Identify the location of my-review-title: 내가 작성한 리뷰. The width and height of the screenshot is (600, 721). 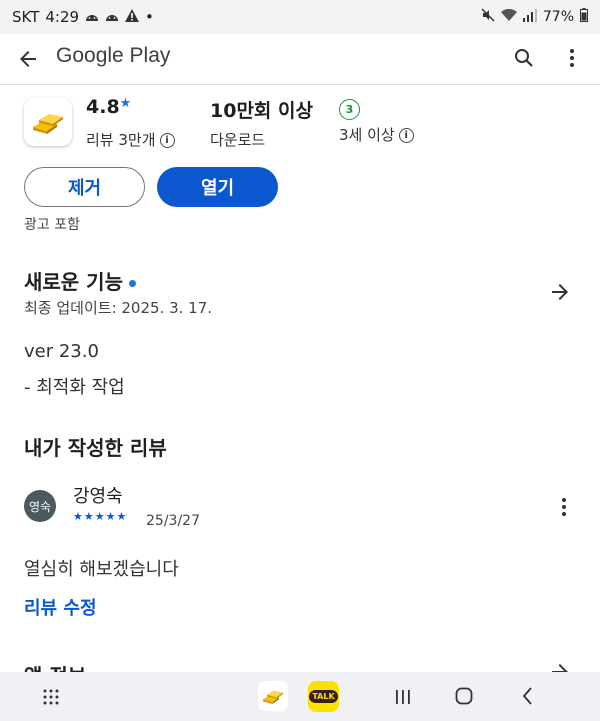
(95, 448).